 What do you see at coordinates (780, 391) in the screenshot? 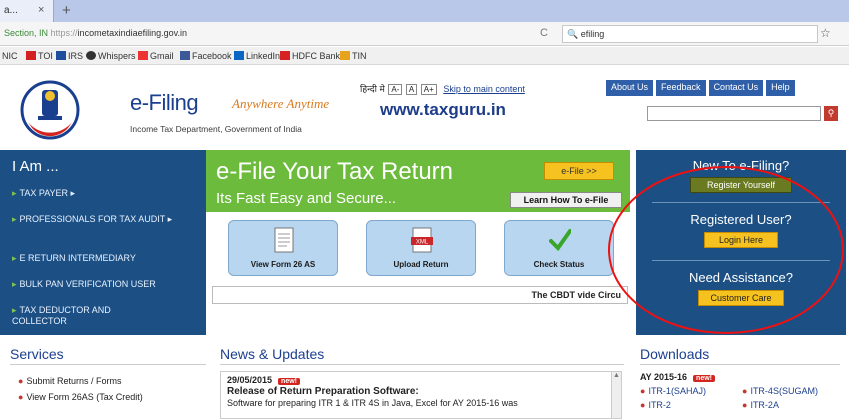
I see `download-itr-4s: ● ITR-4S(SUGAM)` at bounding box center [780, 391].